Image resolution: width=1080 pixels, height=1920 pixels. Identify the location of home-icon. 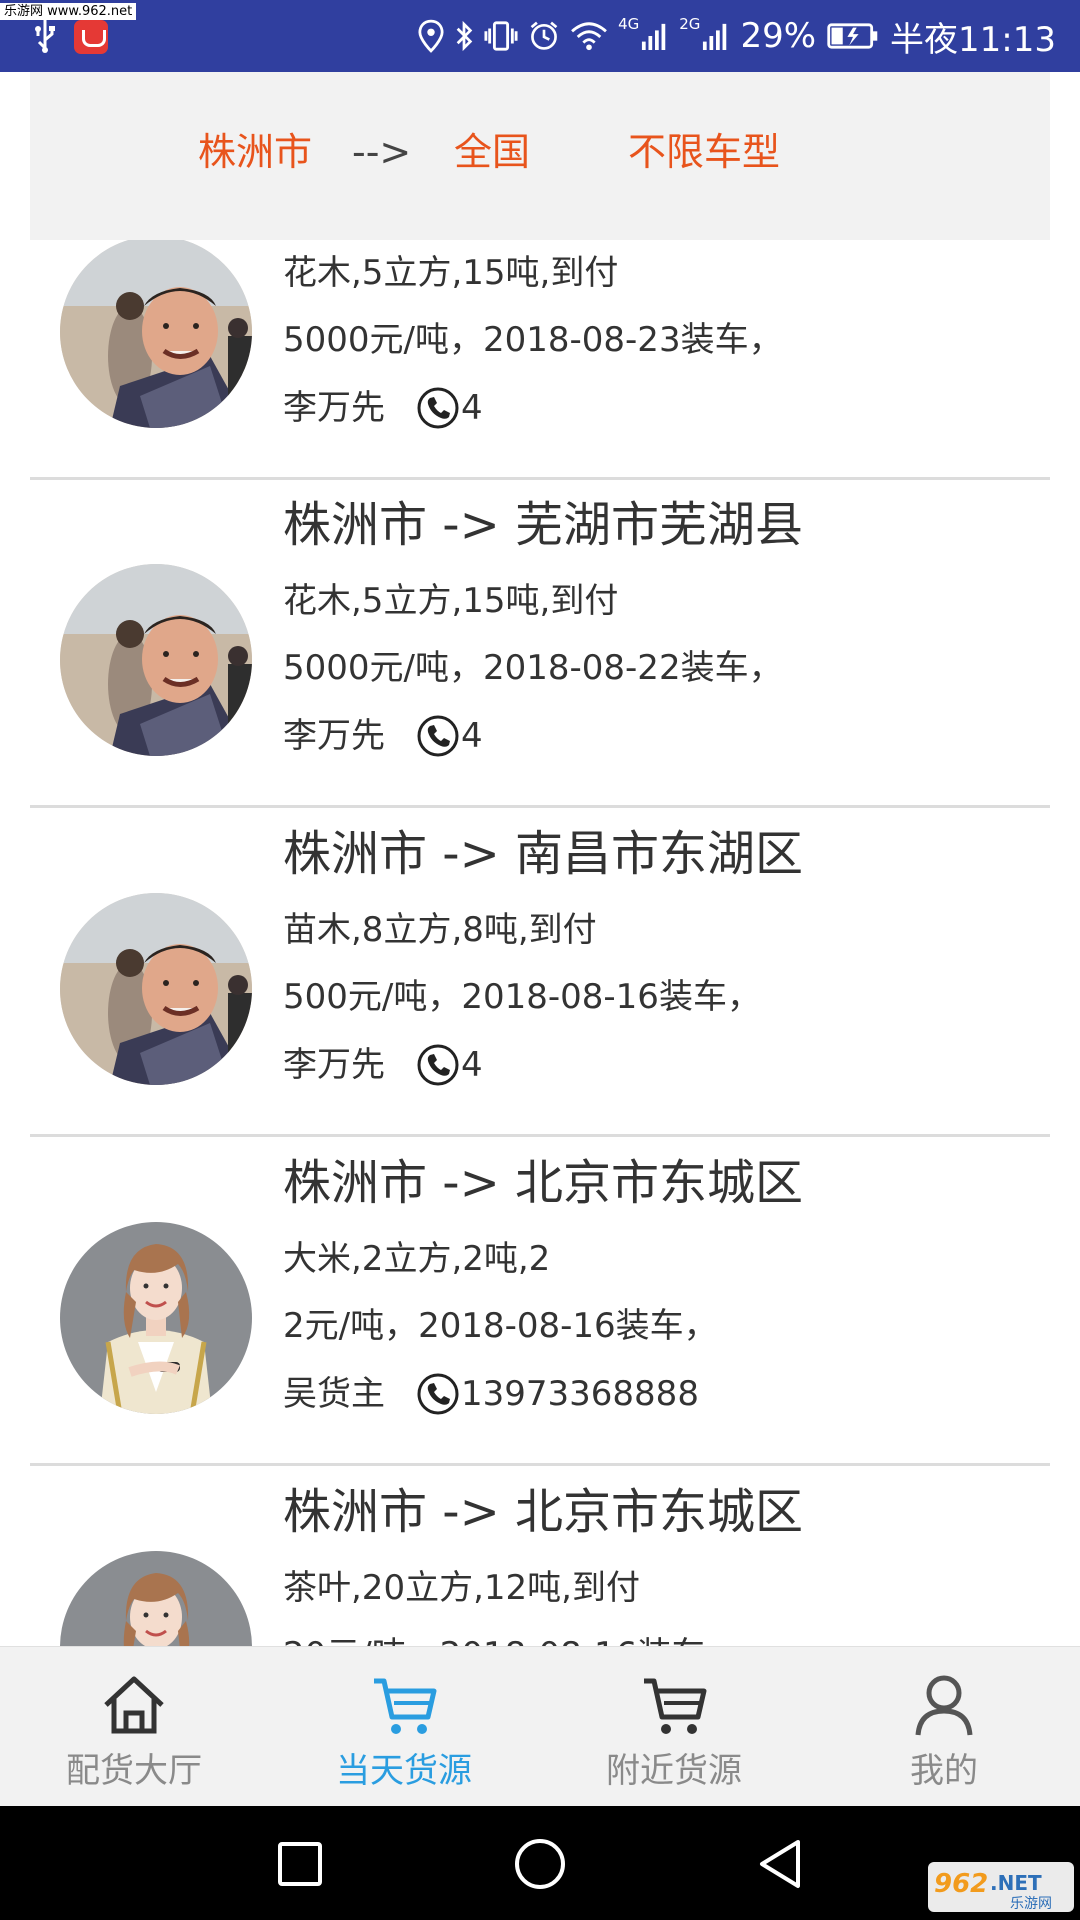
(134, 1705).